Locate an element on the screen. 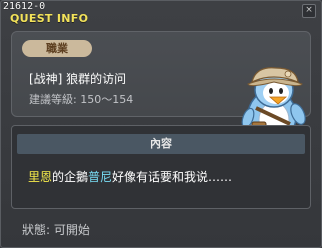 The image size is (322, 248). npc-name-highlight: 普尼 is located at coordinates (100, 177).